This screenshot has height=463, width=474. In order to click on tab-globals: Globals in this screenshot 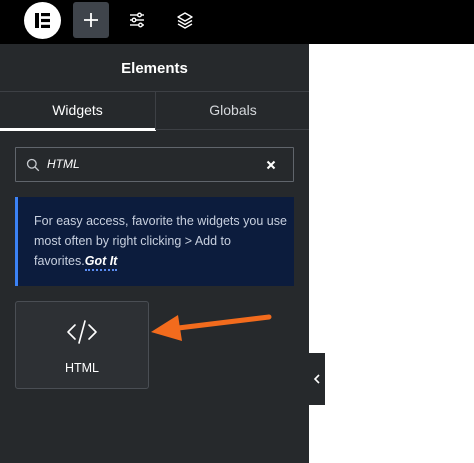, I will do `click(232, 111)`.